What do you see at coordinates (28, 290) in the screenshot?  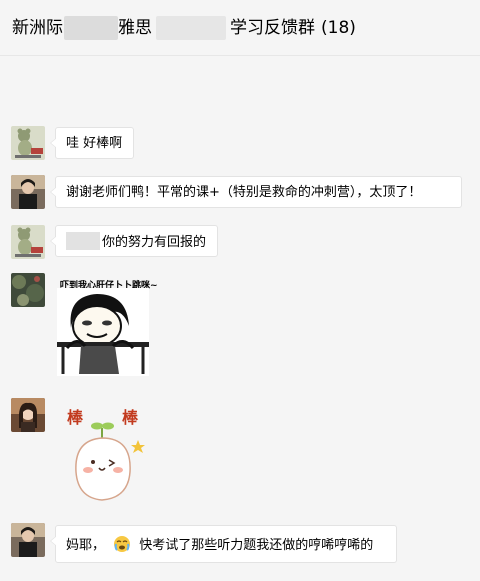 I see `plant-avatar-icon` at bounding box center [28, 290].